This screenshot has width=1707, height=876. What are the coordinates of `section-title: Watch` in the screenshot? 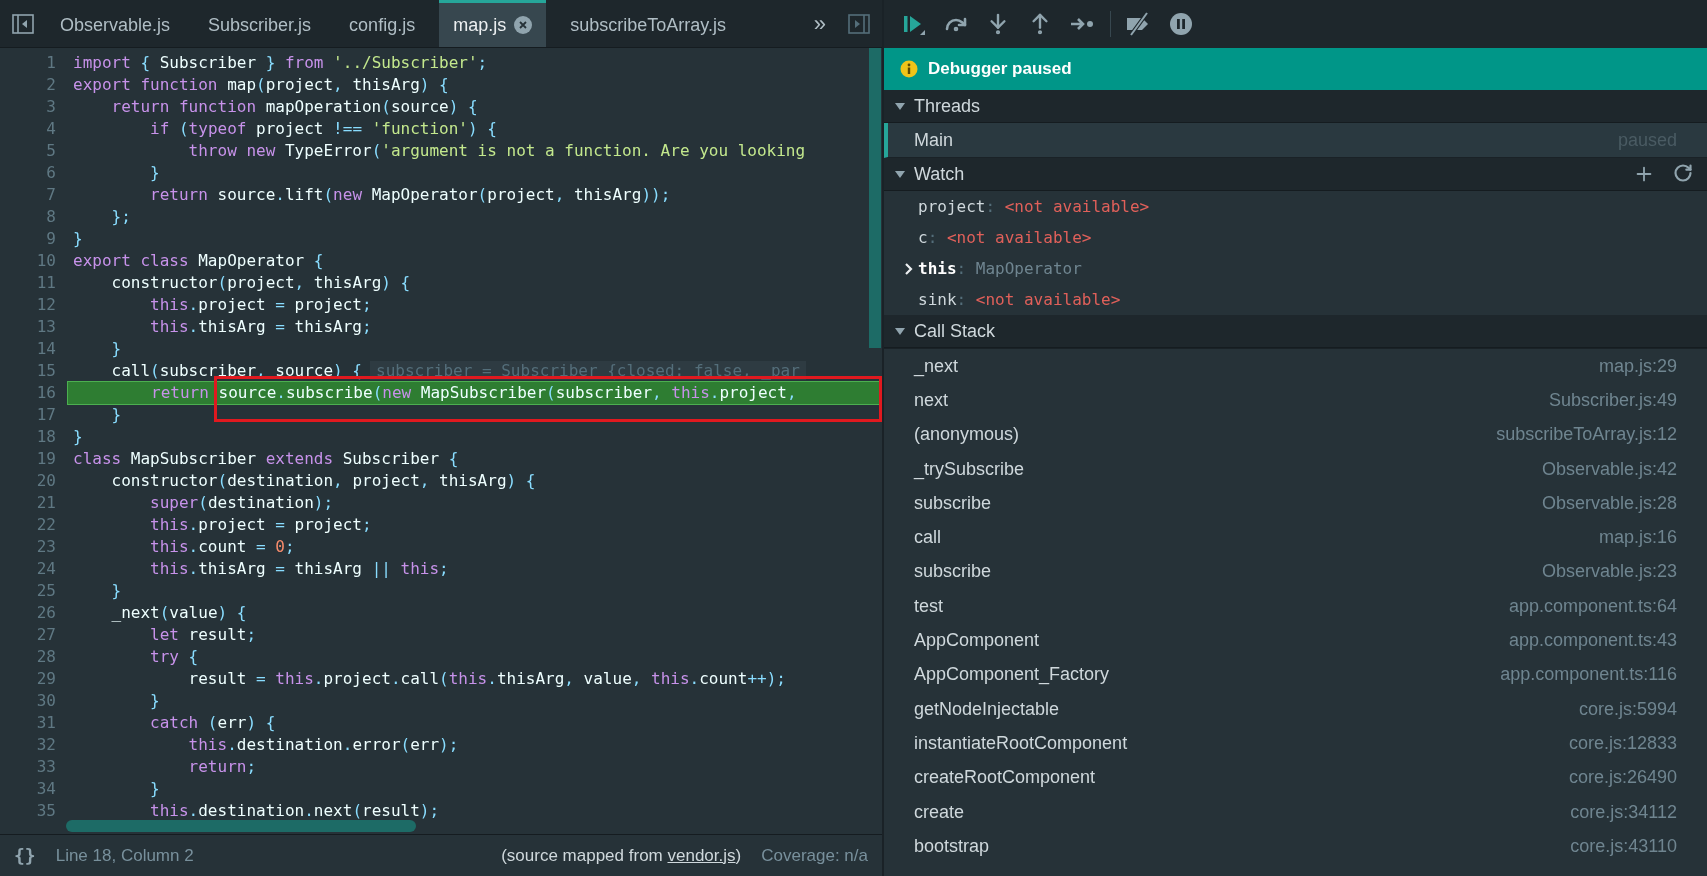 It's located at (939, 174).